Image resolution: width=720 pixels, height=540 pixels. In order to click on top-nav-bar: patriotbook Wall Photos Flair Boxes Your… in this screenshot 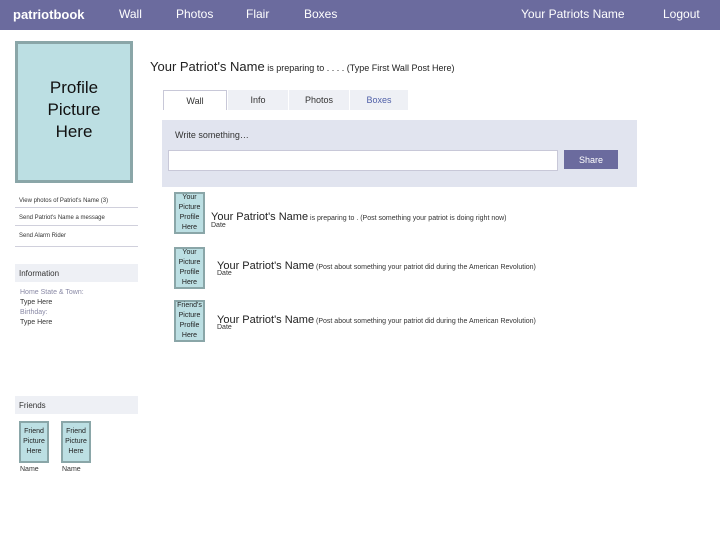, I will do `click(360, 15)`.